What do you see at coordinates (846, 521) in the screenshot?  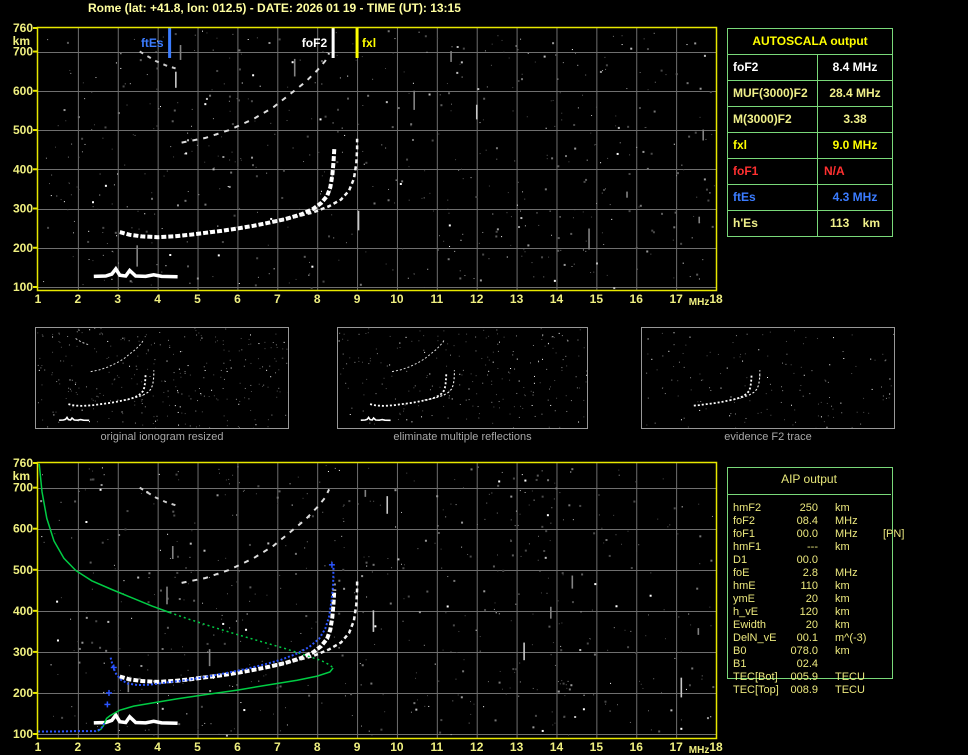 I see `aip-unit: MHz` at bounding box center [846, 521].